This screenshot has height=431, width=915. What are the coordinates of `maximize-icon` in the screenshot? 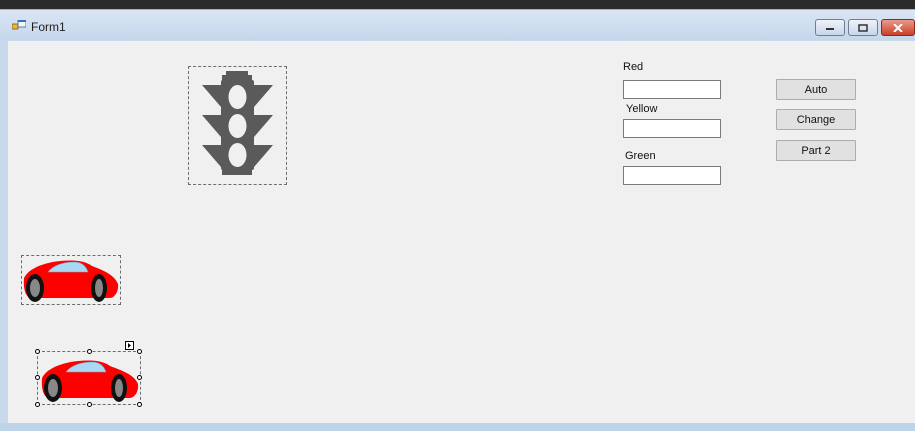 It's located at (863, 27).